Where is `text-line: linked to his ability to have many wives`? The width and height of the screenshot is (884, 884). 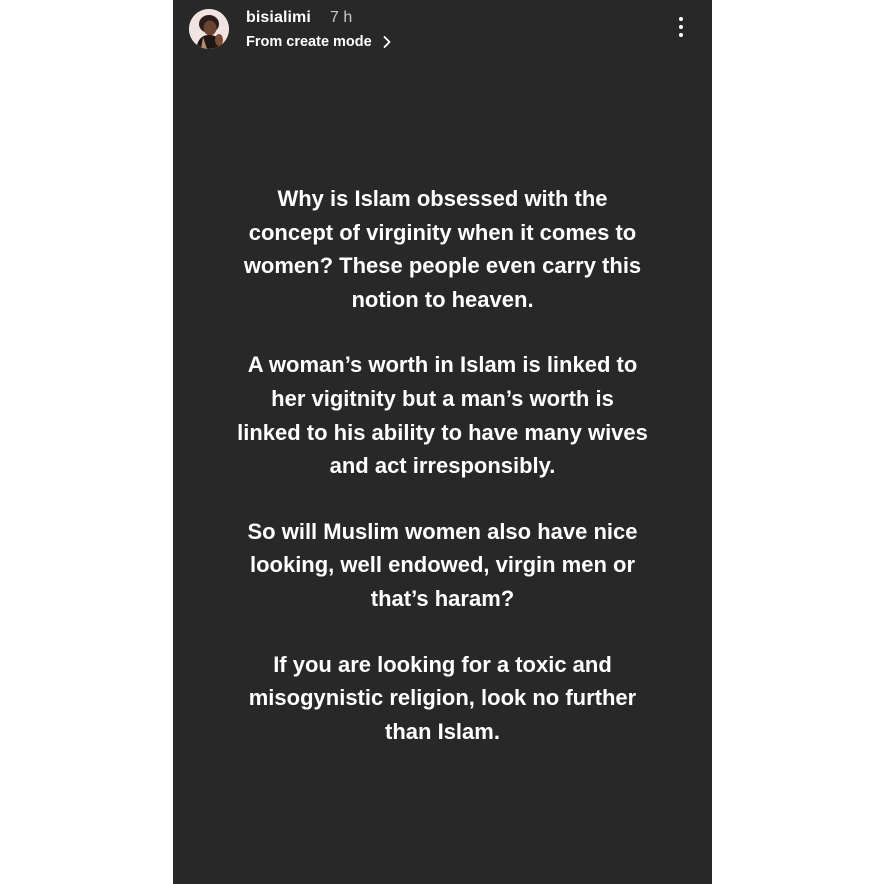
text-line: linked to his ability to have many wives is located at coordinates (442, 432).